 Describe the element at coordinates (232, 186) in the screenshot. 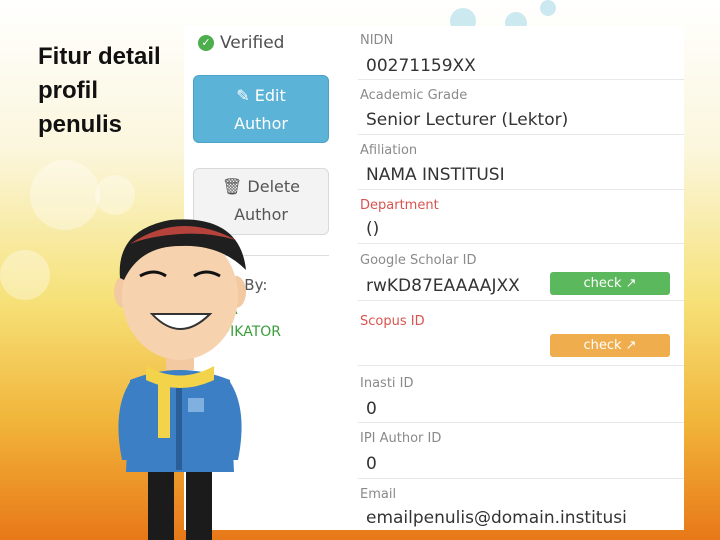

I see `trash-icon: 🗑` at that location.